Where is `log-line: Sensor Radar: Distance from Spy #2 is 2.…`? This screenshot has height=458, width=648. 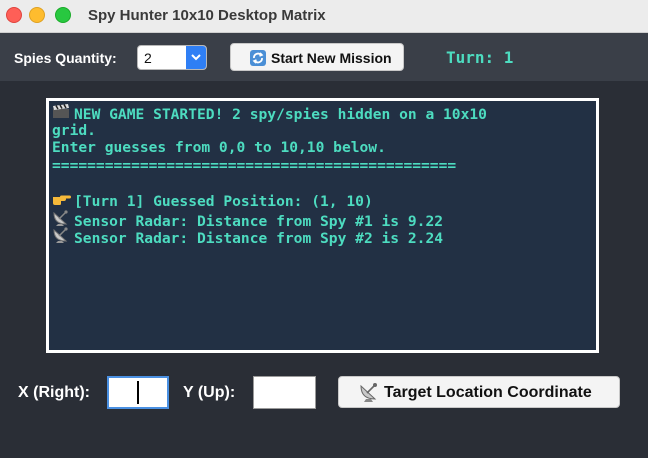 log-line: Sensor Radar: Distance from Spy #2 is 2.… is located at coordinates (324, 237).